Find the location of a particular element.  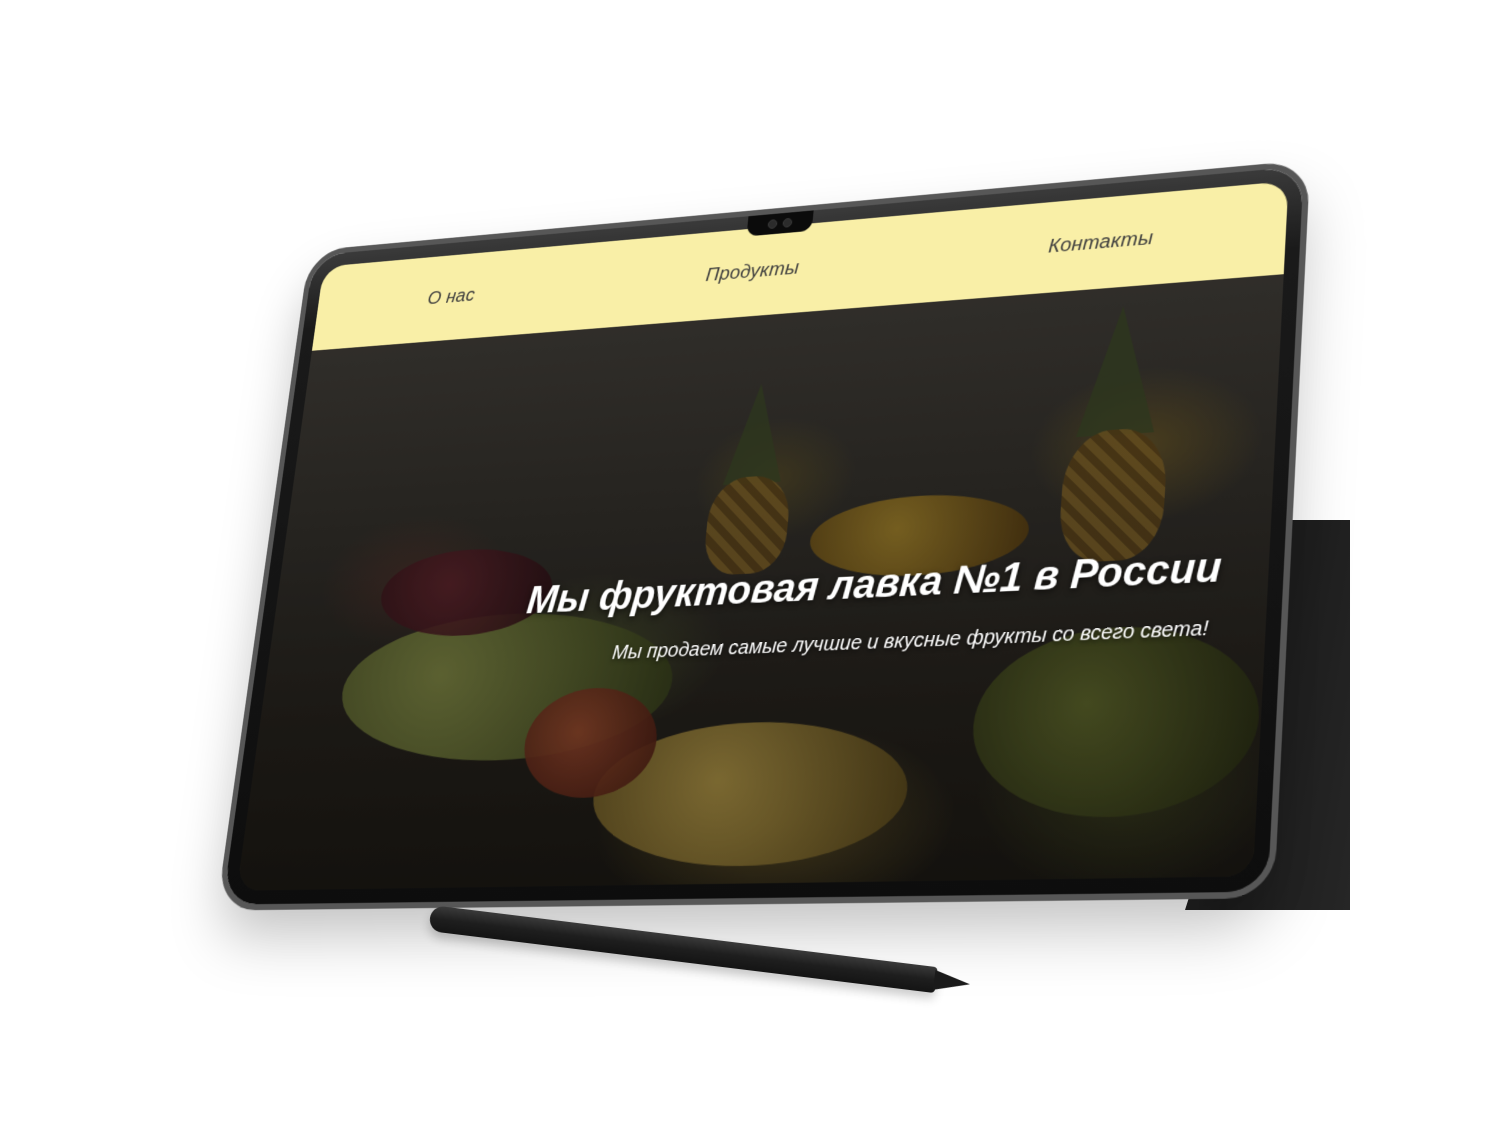

stylus-tip is located at coordinates (952, 982).